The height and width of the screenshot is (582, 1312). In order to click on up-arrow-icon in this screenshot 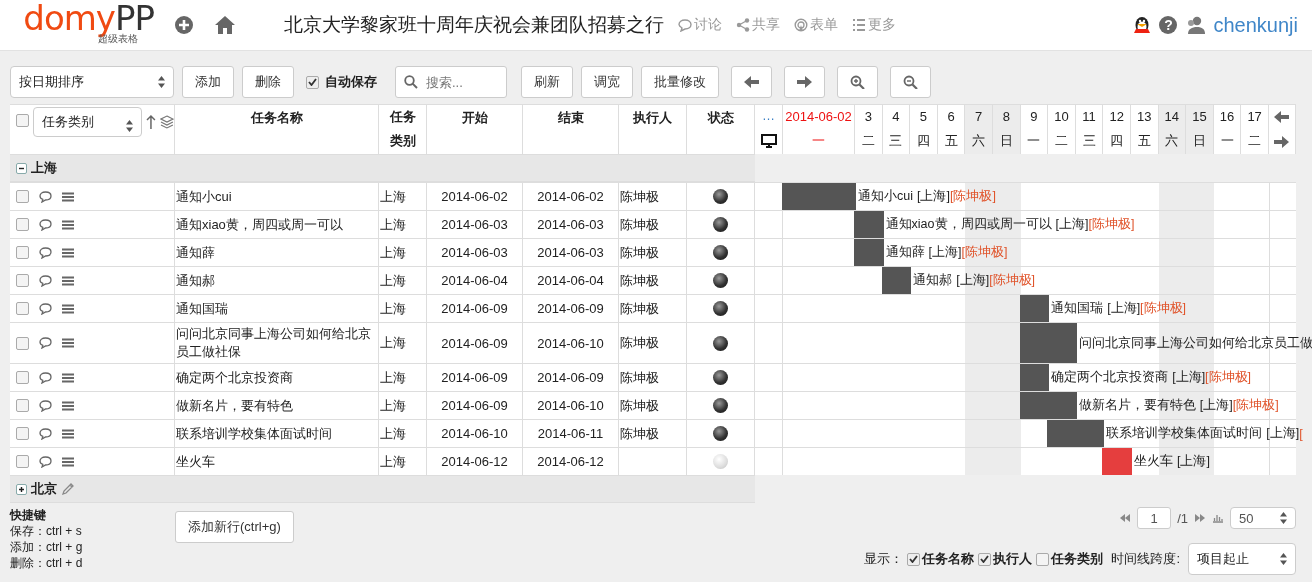, I will do `click(151, 122)`.